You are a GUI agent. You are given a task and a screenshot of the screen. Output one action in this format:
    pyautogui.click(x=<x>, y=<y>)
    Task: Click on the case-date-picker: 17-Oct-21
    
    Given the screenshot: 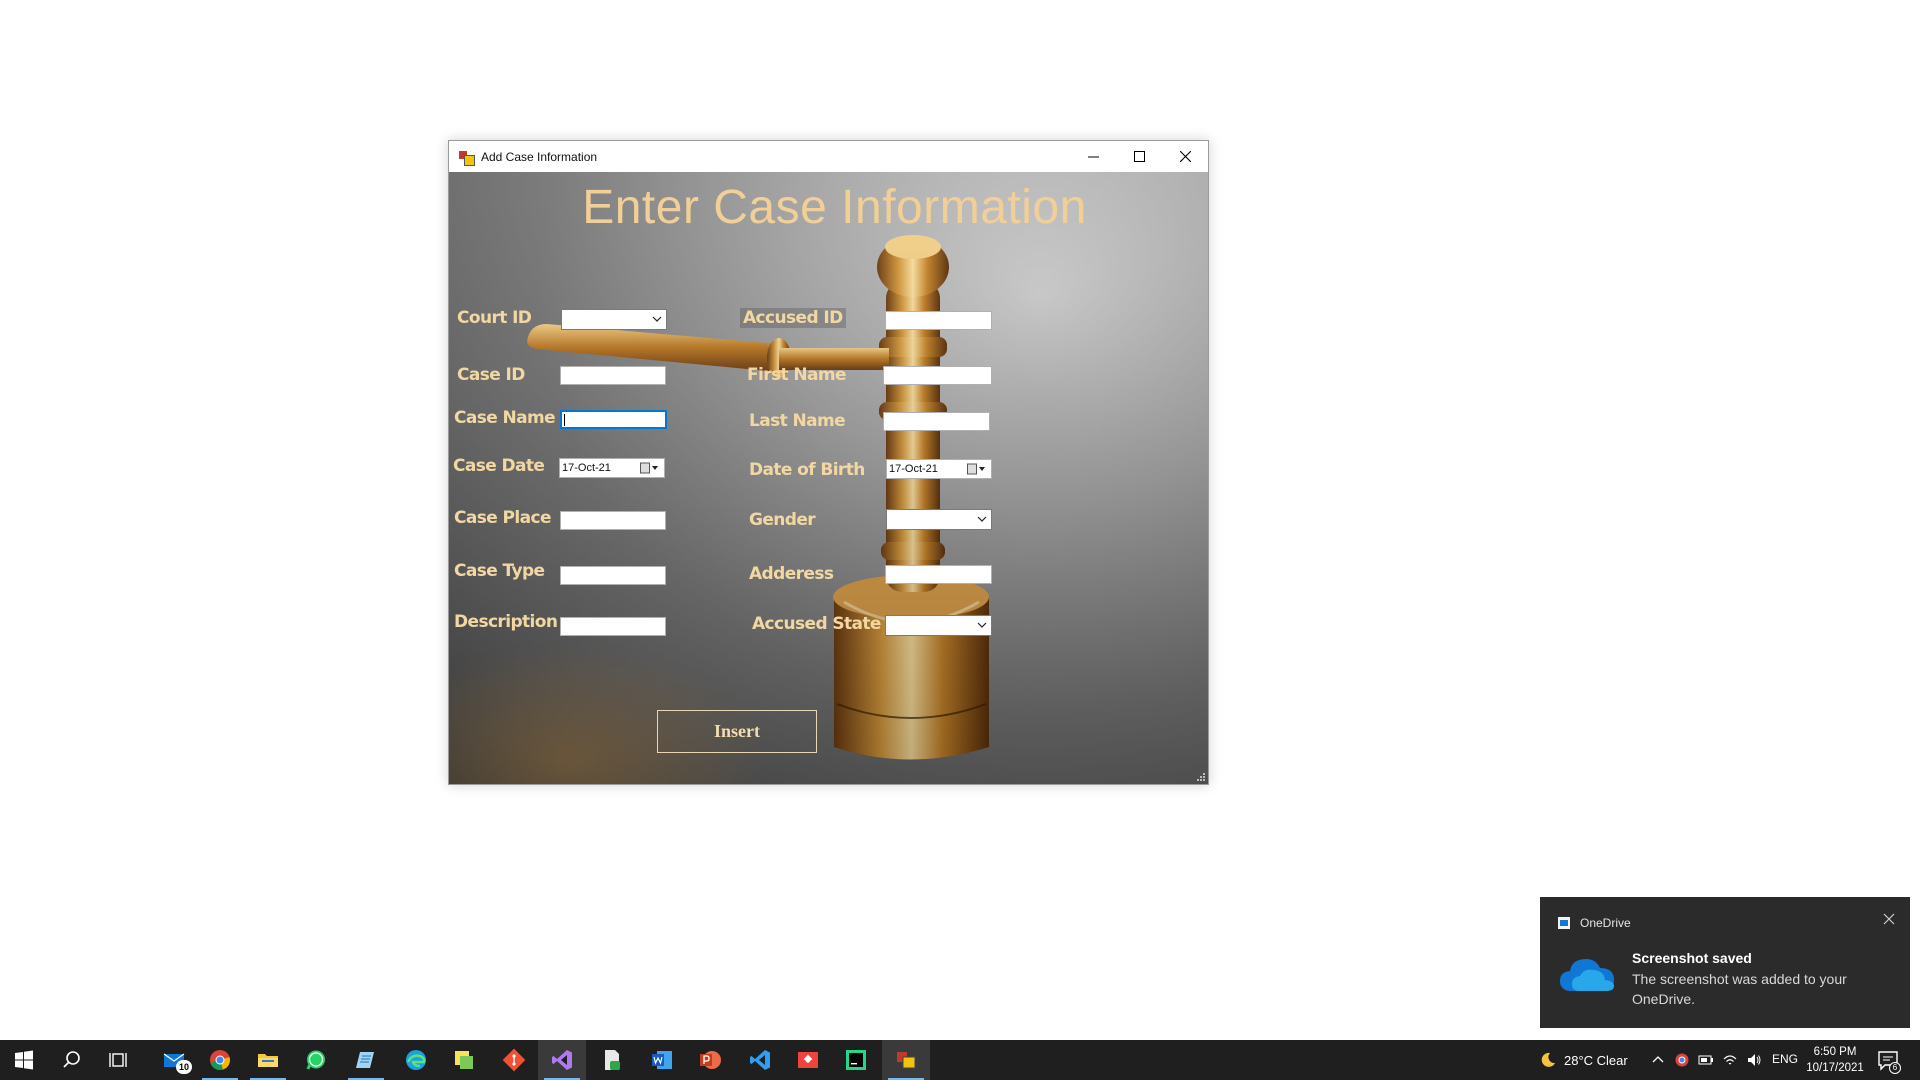 What is the action you would take?
    pyautogui.click(x=612, y=468)
    